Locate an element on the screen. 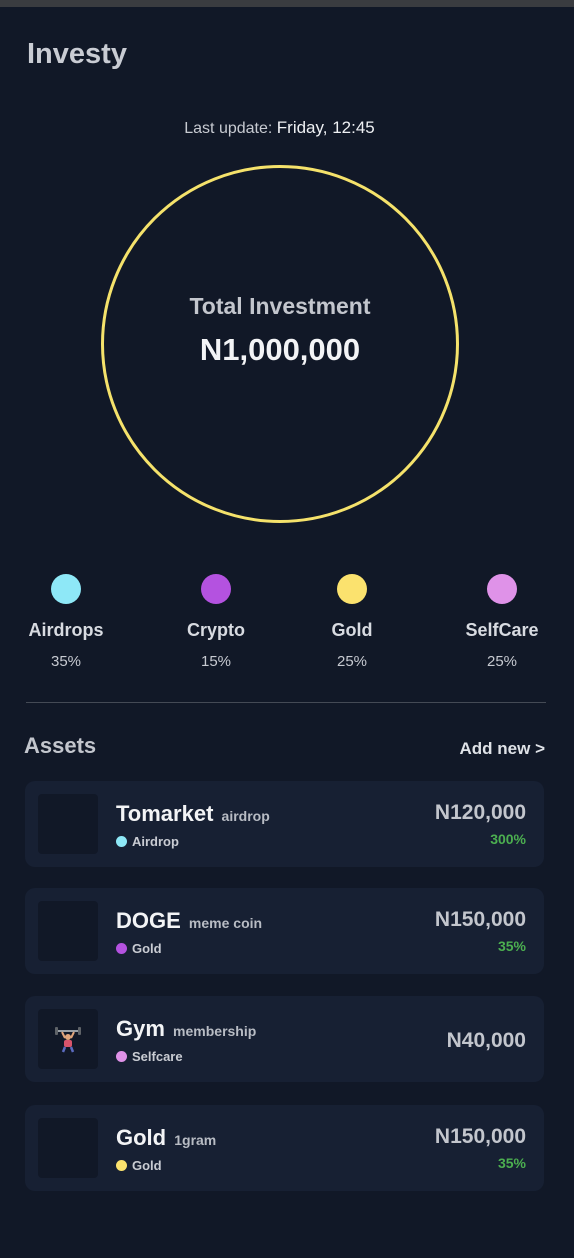 Image resolution: width=574 pixels, height=1258 pixels. assets-title: Assets is located at coordinates (60, 745).